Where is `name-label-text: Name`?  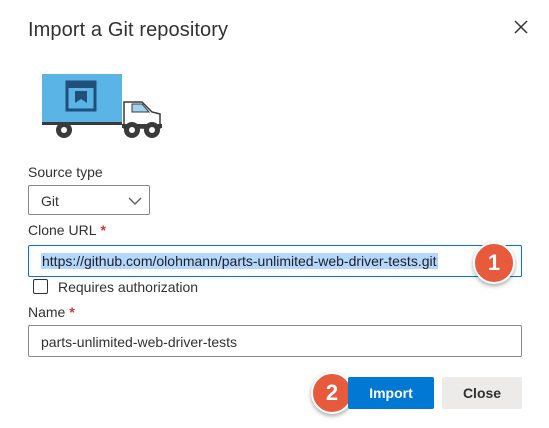
name-label-text: Name is located at coordinates (47, 312).